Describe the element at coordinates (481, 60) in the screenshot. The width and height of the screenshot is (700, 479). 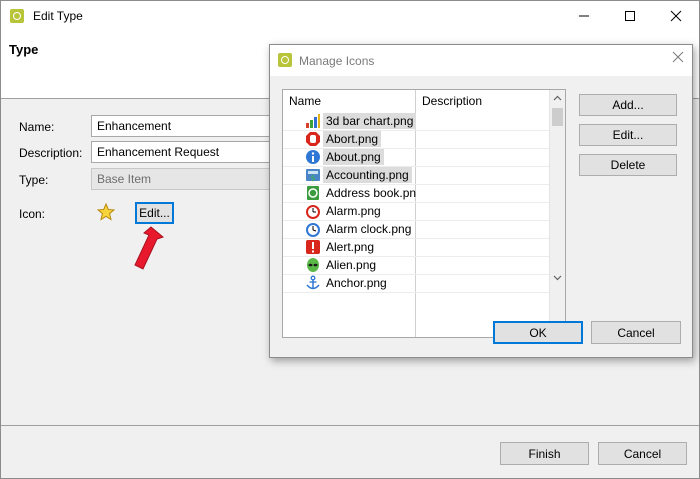
I see `dialog-title-bar: Manage Icons` at that location.